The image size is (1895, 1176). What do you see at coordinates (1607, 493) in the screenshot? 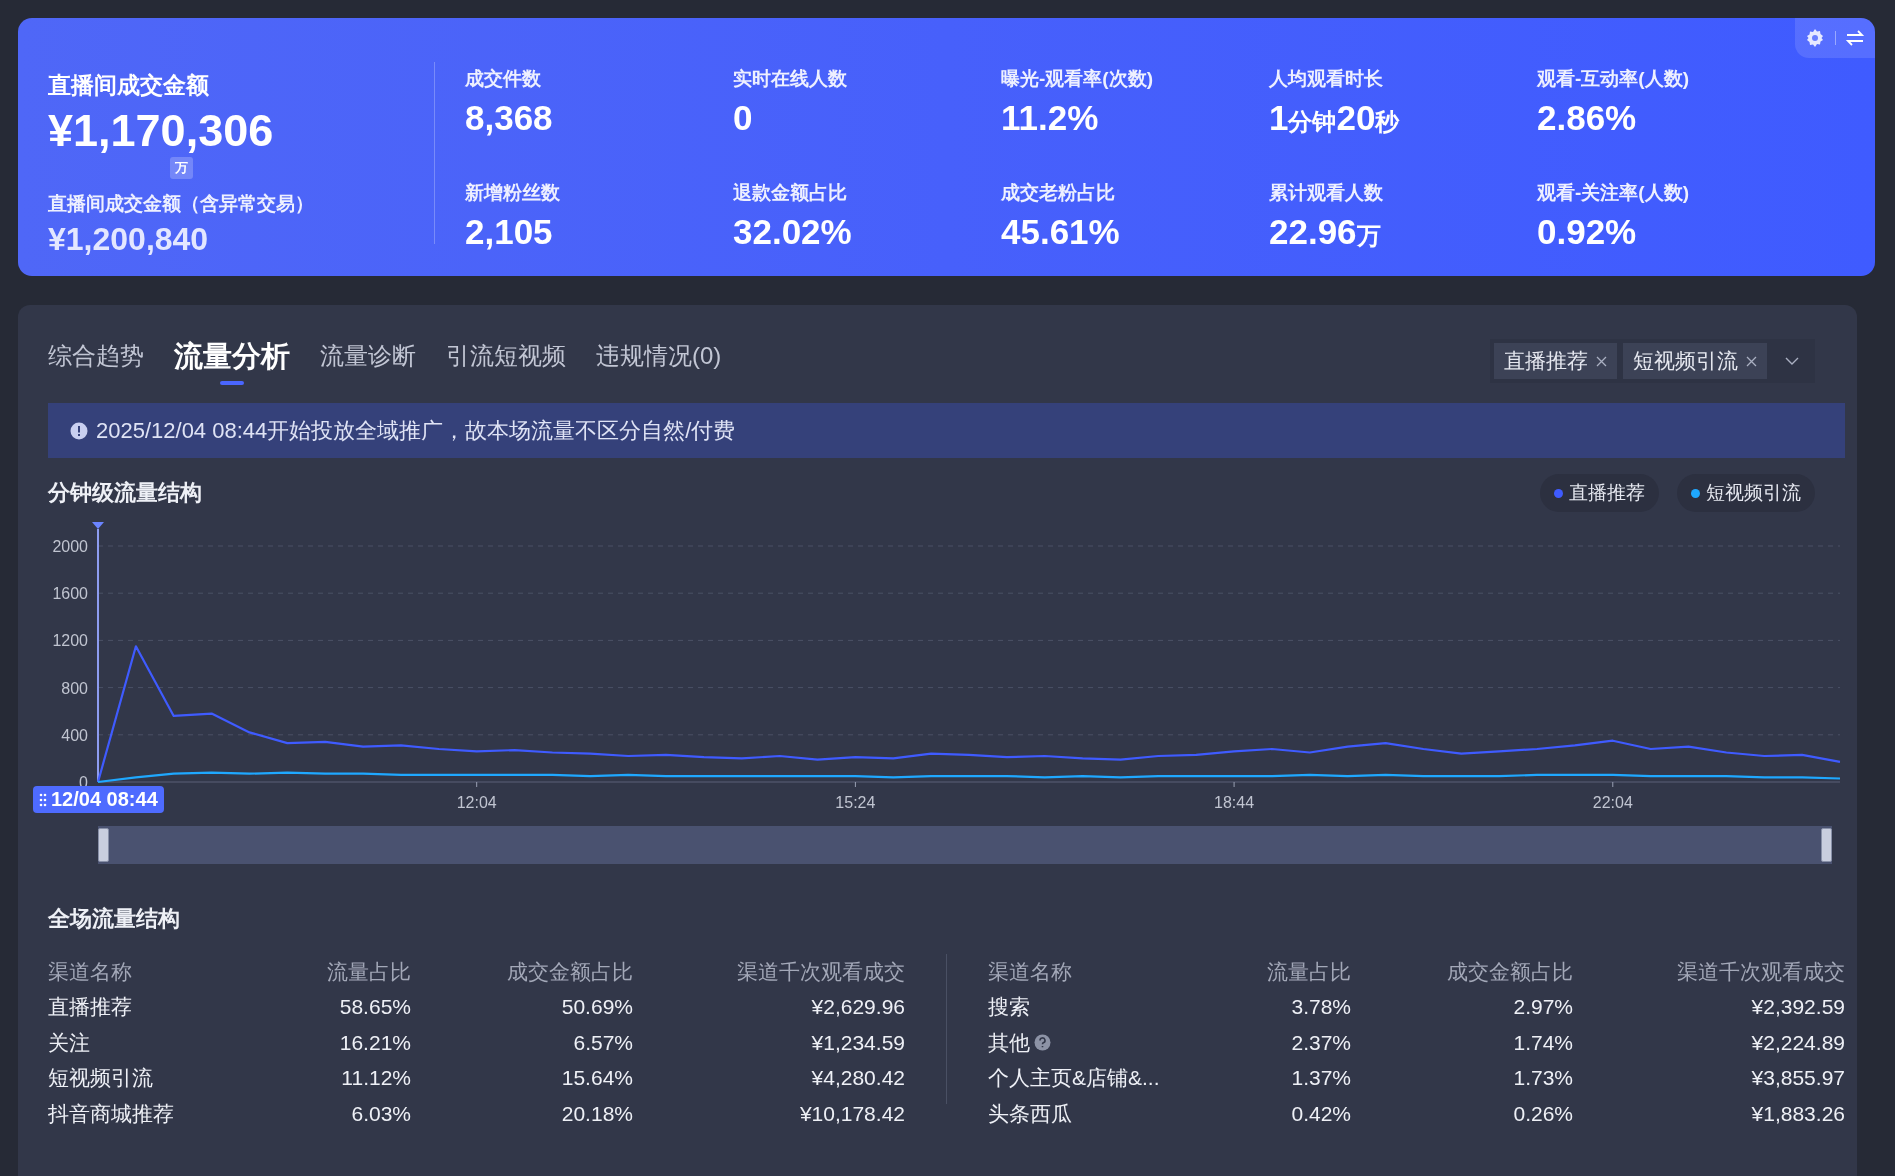
I see `legend-label: 直播推荐` at bounding box center [1607, 493].